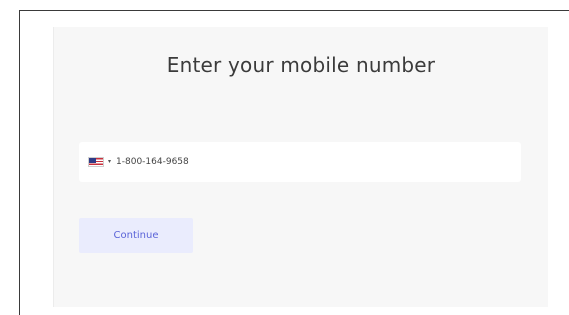 This screenshot has height=315, width=569. Describe the element at coordinates (136, 235) in the screenshot. I see `continue-button: Continue` at that location.